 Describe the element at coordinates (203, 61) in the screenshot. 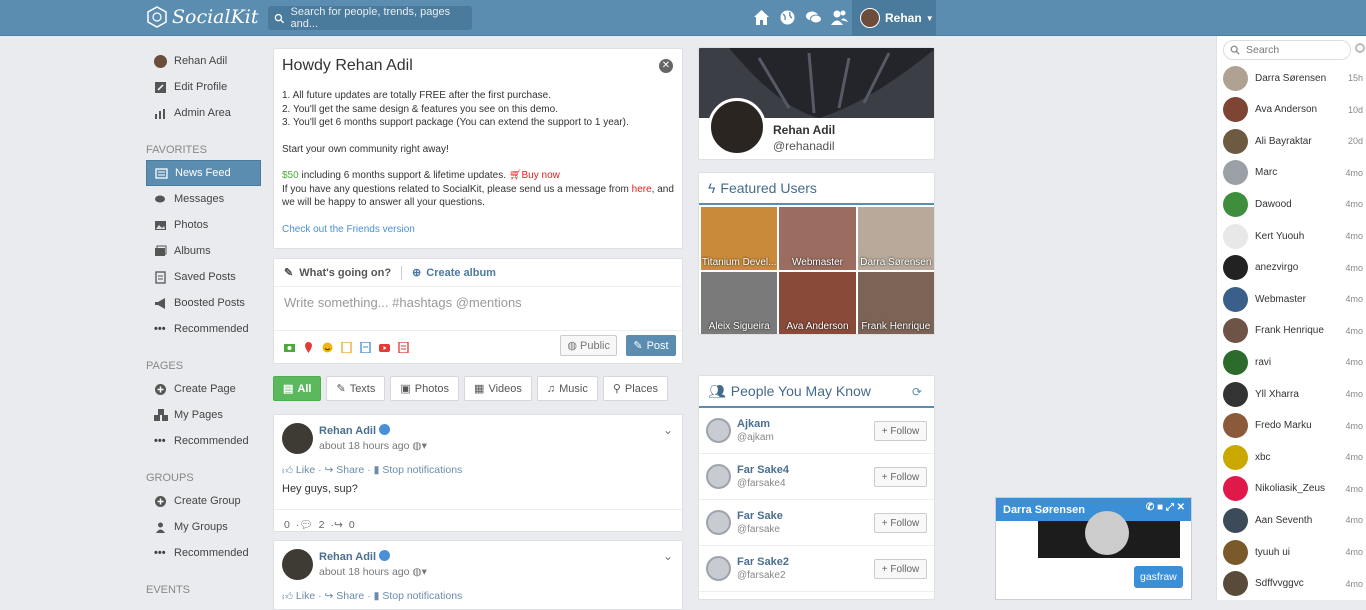

I see `sidebar-item-profile: Rehan Adil` at that location.